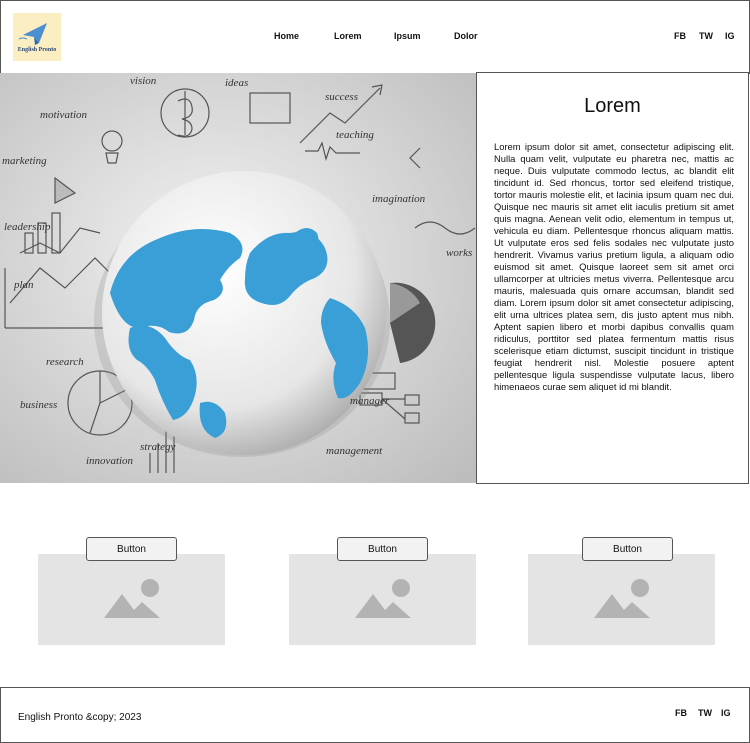 Image resolution: width=750 pixels, height=743 pixels. I want to click on hero-label-ideas: ideas, so click(237, 83).